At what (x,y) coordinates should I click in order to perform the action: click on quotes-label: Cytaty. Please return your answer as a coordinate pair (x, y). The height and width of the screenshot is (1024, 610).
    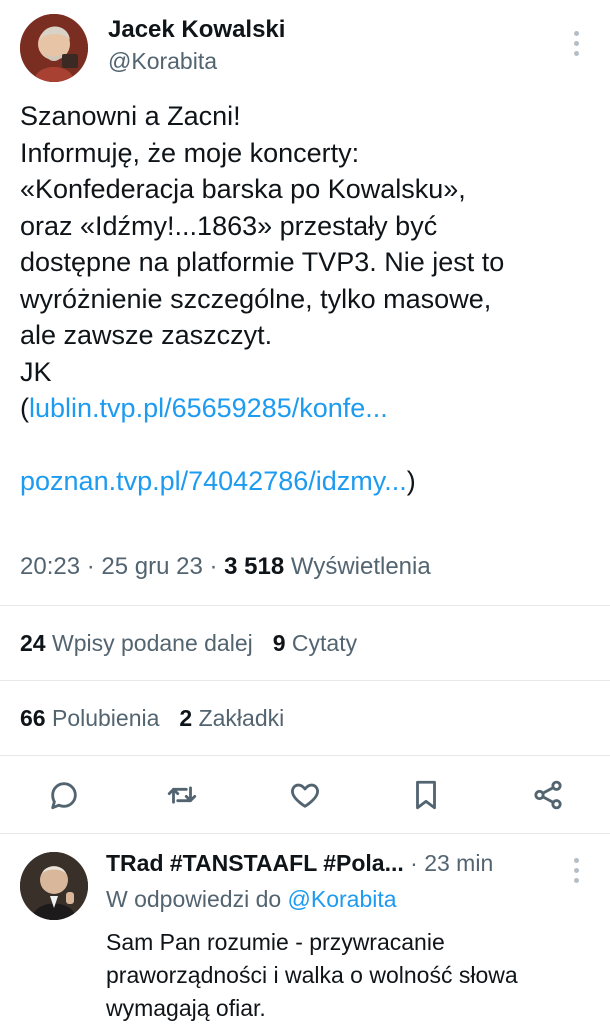
    Looking at the image, I should click on (324, 643).